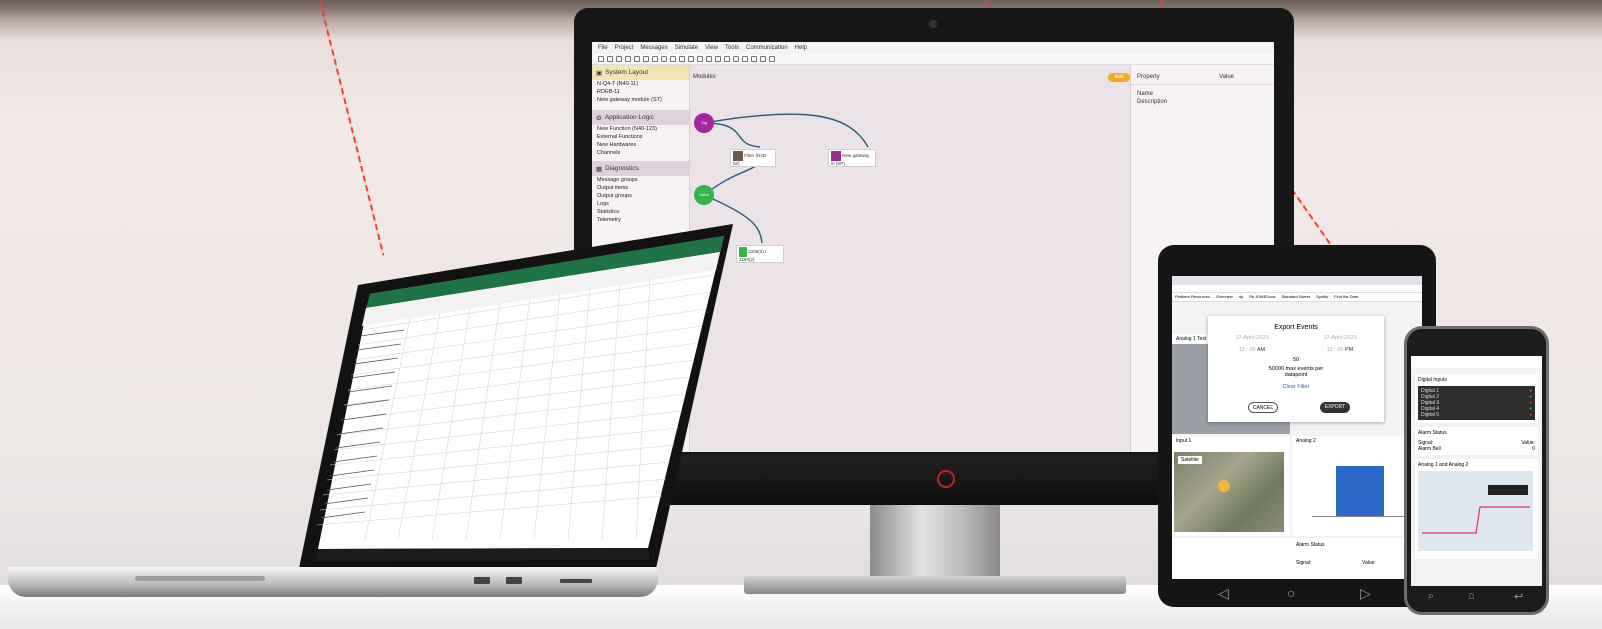 This screenshot has height=629, width=1602. What do you see at coordinates (1297, 558) in the screenshot?
I see `bottom-panels: Alarm Status Signal: Value:` at bounding box center [1297, 558].